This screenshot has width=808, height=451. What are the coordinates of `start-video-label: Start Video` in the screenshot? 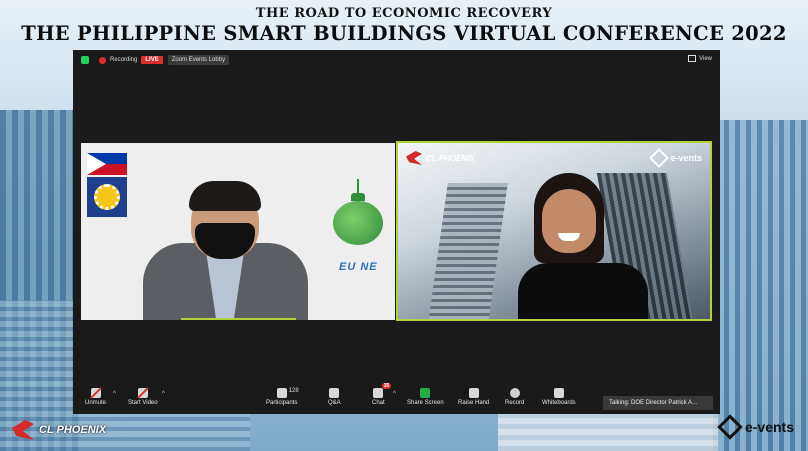 It's located at (143, 403).